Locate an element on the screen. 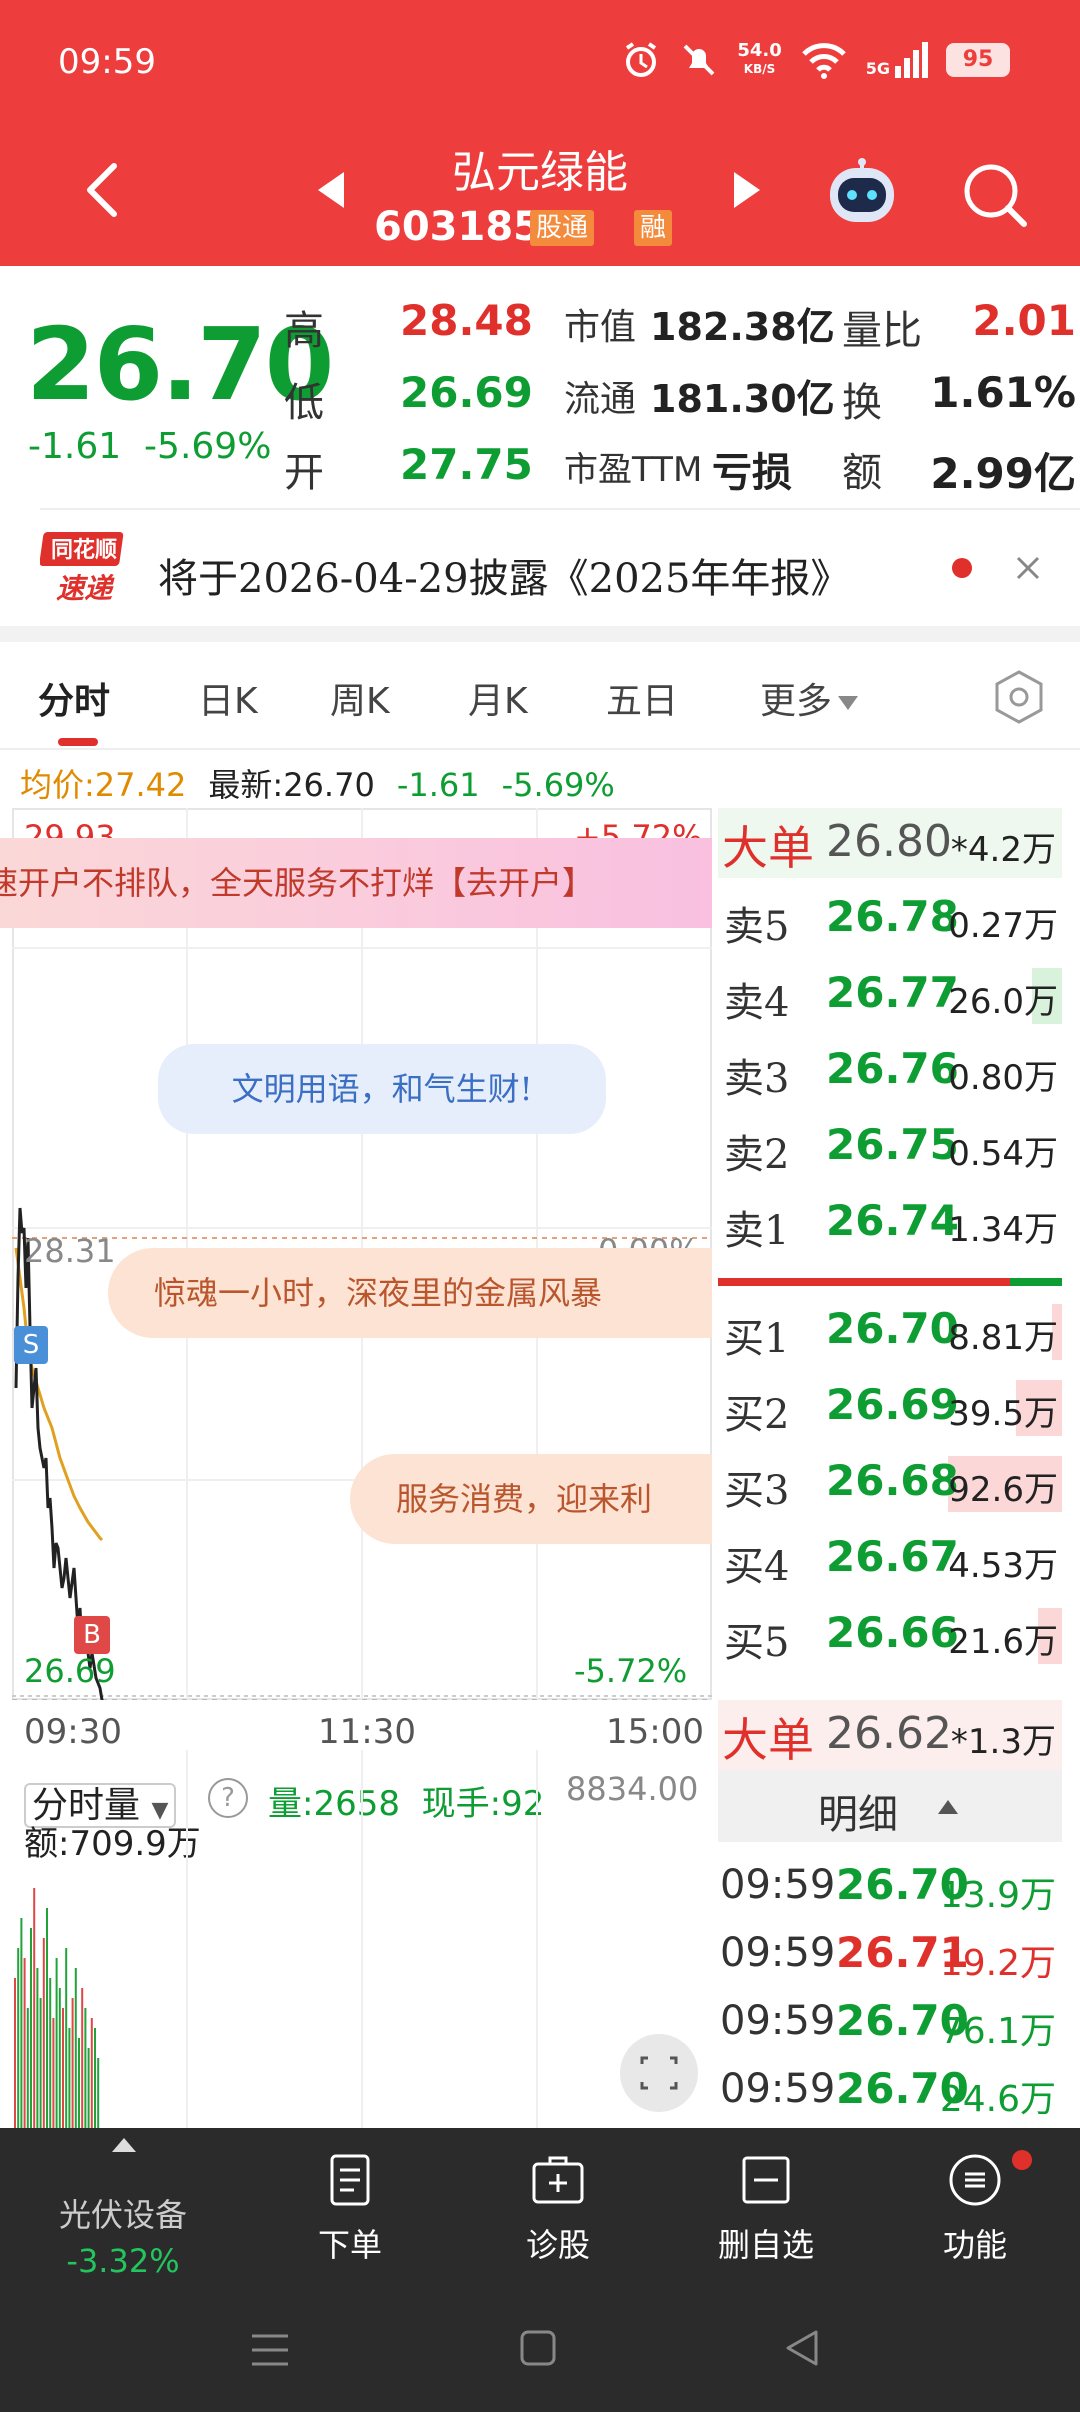  detail-title: 明细 is located at coordinates (858, 1815).